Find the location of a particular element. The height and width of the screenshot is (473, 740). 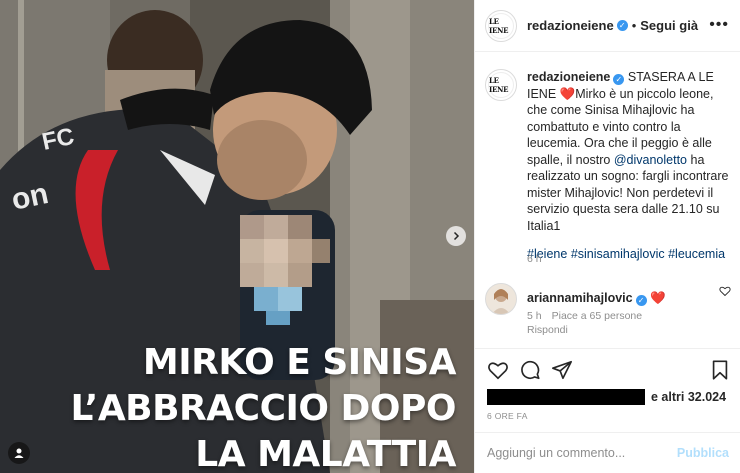

commenter-avatar is located at coordinates (501, 299).